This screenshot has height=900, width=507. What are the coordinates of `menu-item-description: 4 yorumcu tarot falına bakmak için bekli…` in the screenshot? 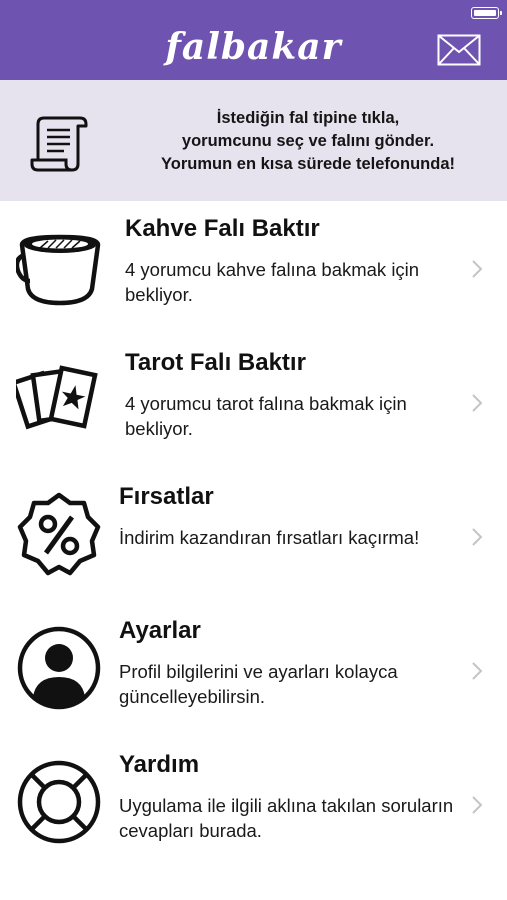 It's located at (266, 416).